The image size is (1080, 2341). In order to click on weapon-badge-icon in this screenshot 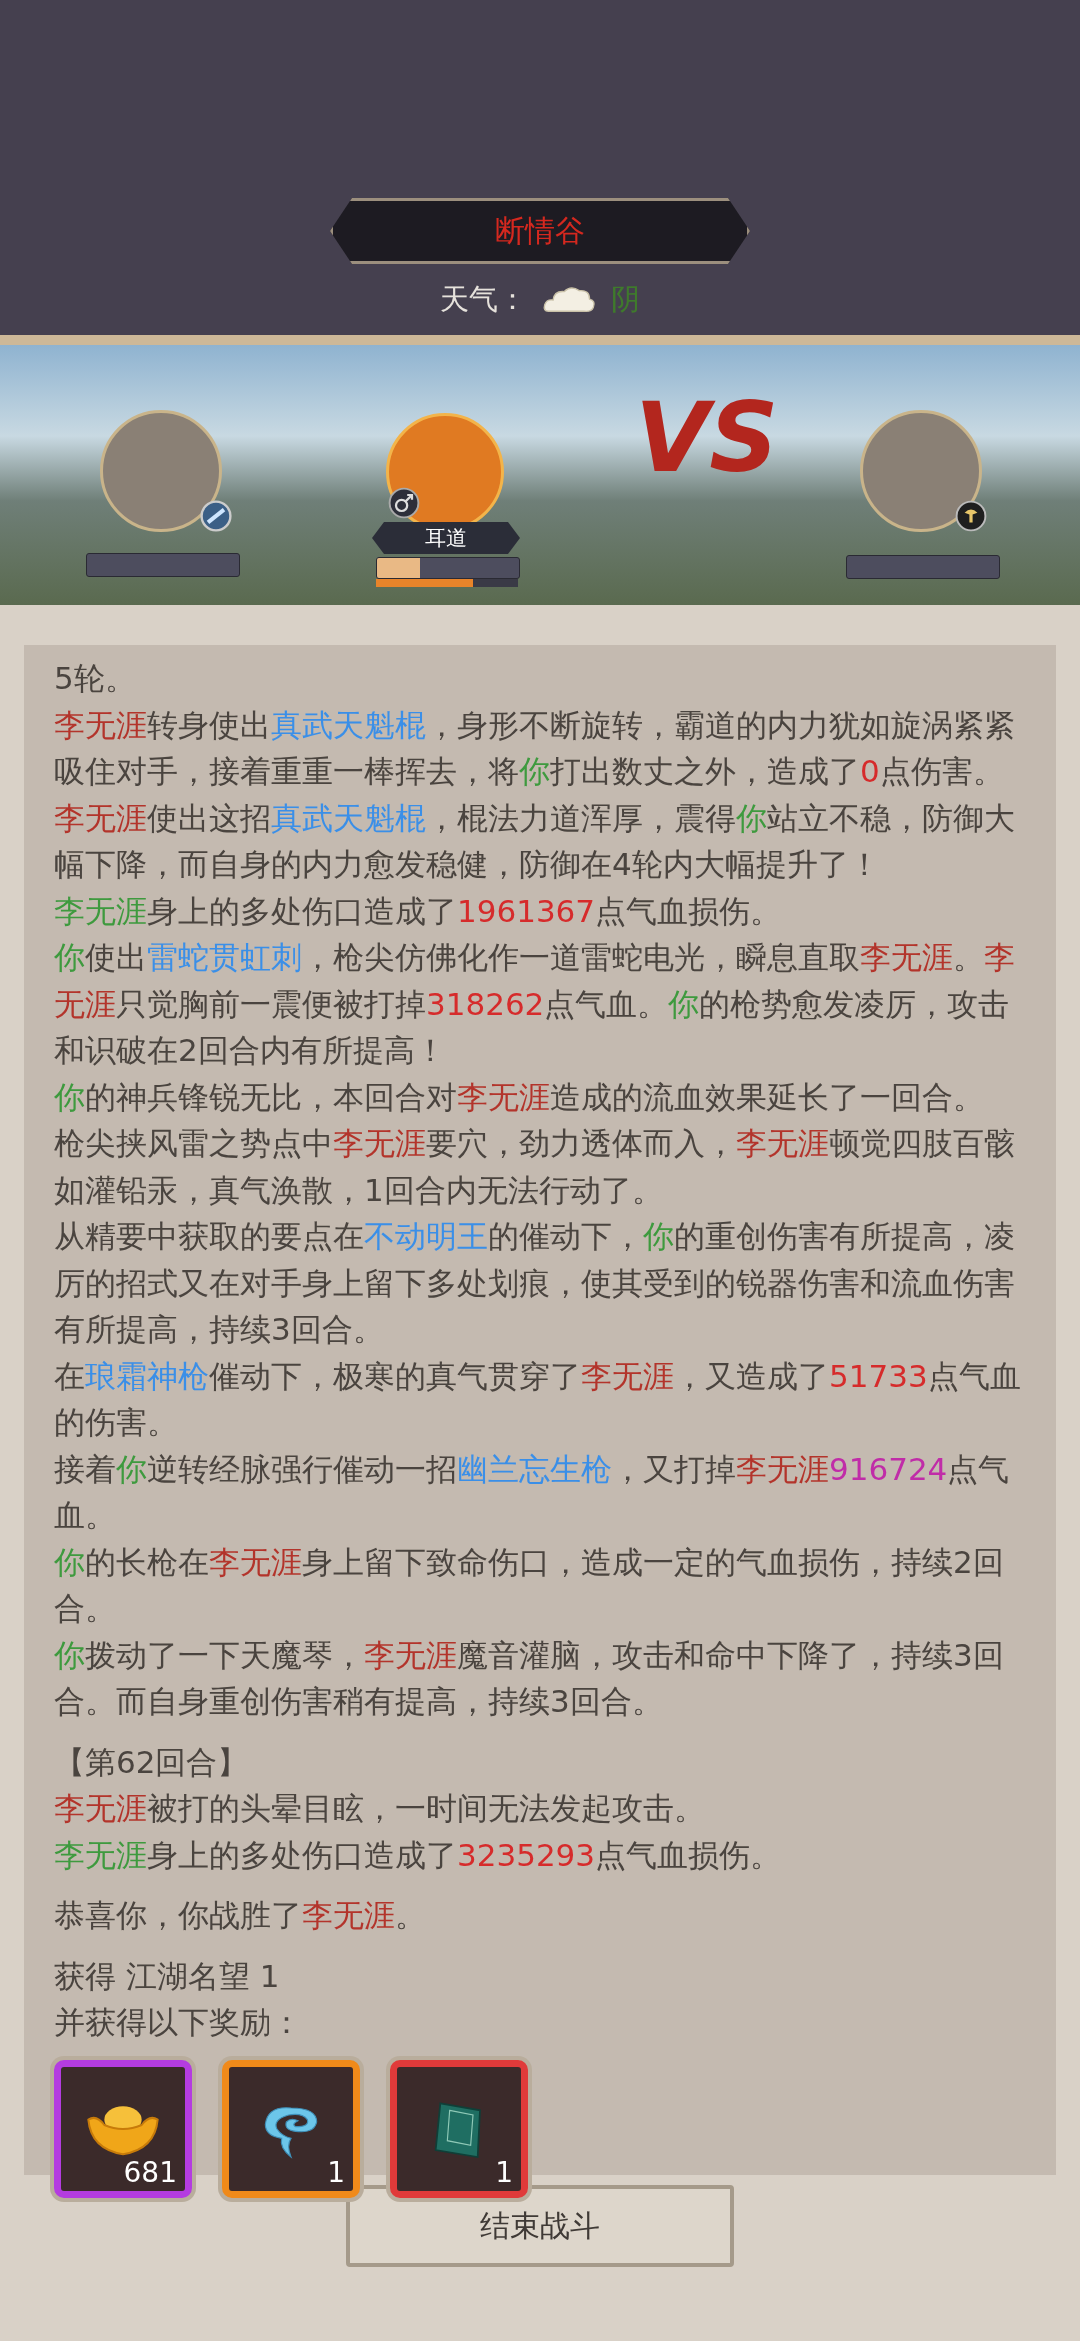, I will do `click(216, 516)`.